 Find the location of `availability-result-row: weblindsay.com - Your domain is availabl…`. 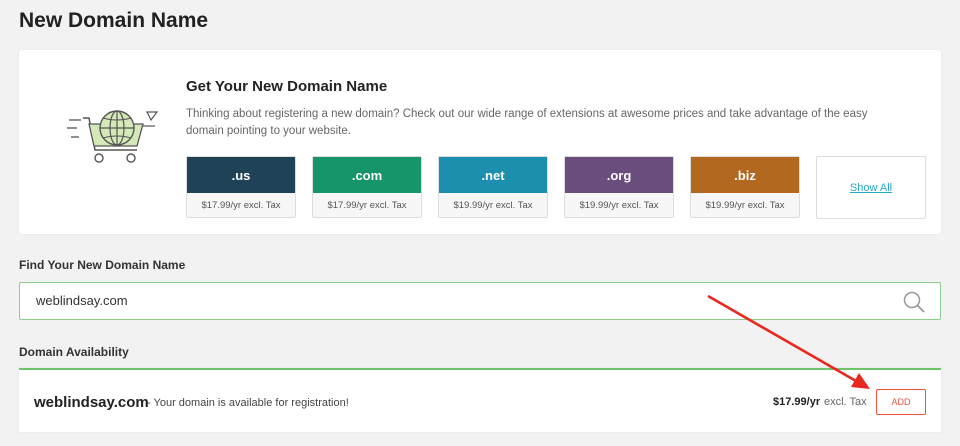

availability-result-row: weblindsay.com - Your domain is availabl… is located at coordinates (480, 400).